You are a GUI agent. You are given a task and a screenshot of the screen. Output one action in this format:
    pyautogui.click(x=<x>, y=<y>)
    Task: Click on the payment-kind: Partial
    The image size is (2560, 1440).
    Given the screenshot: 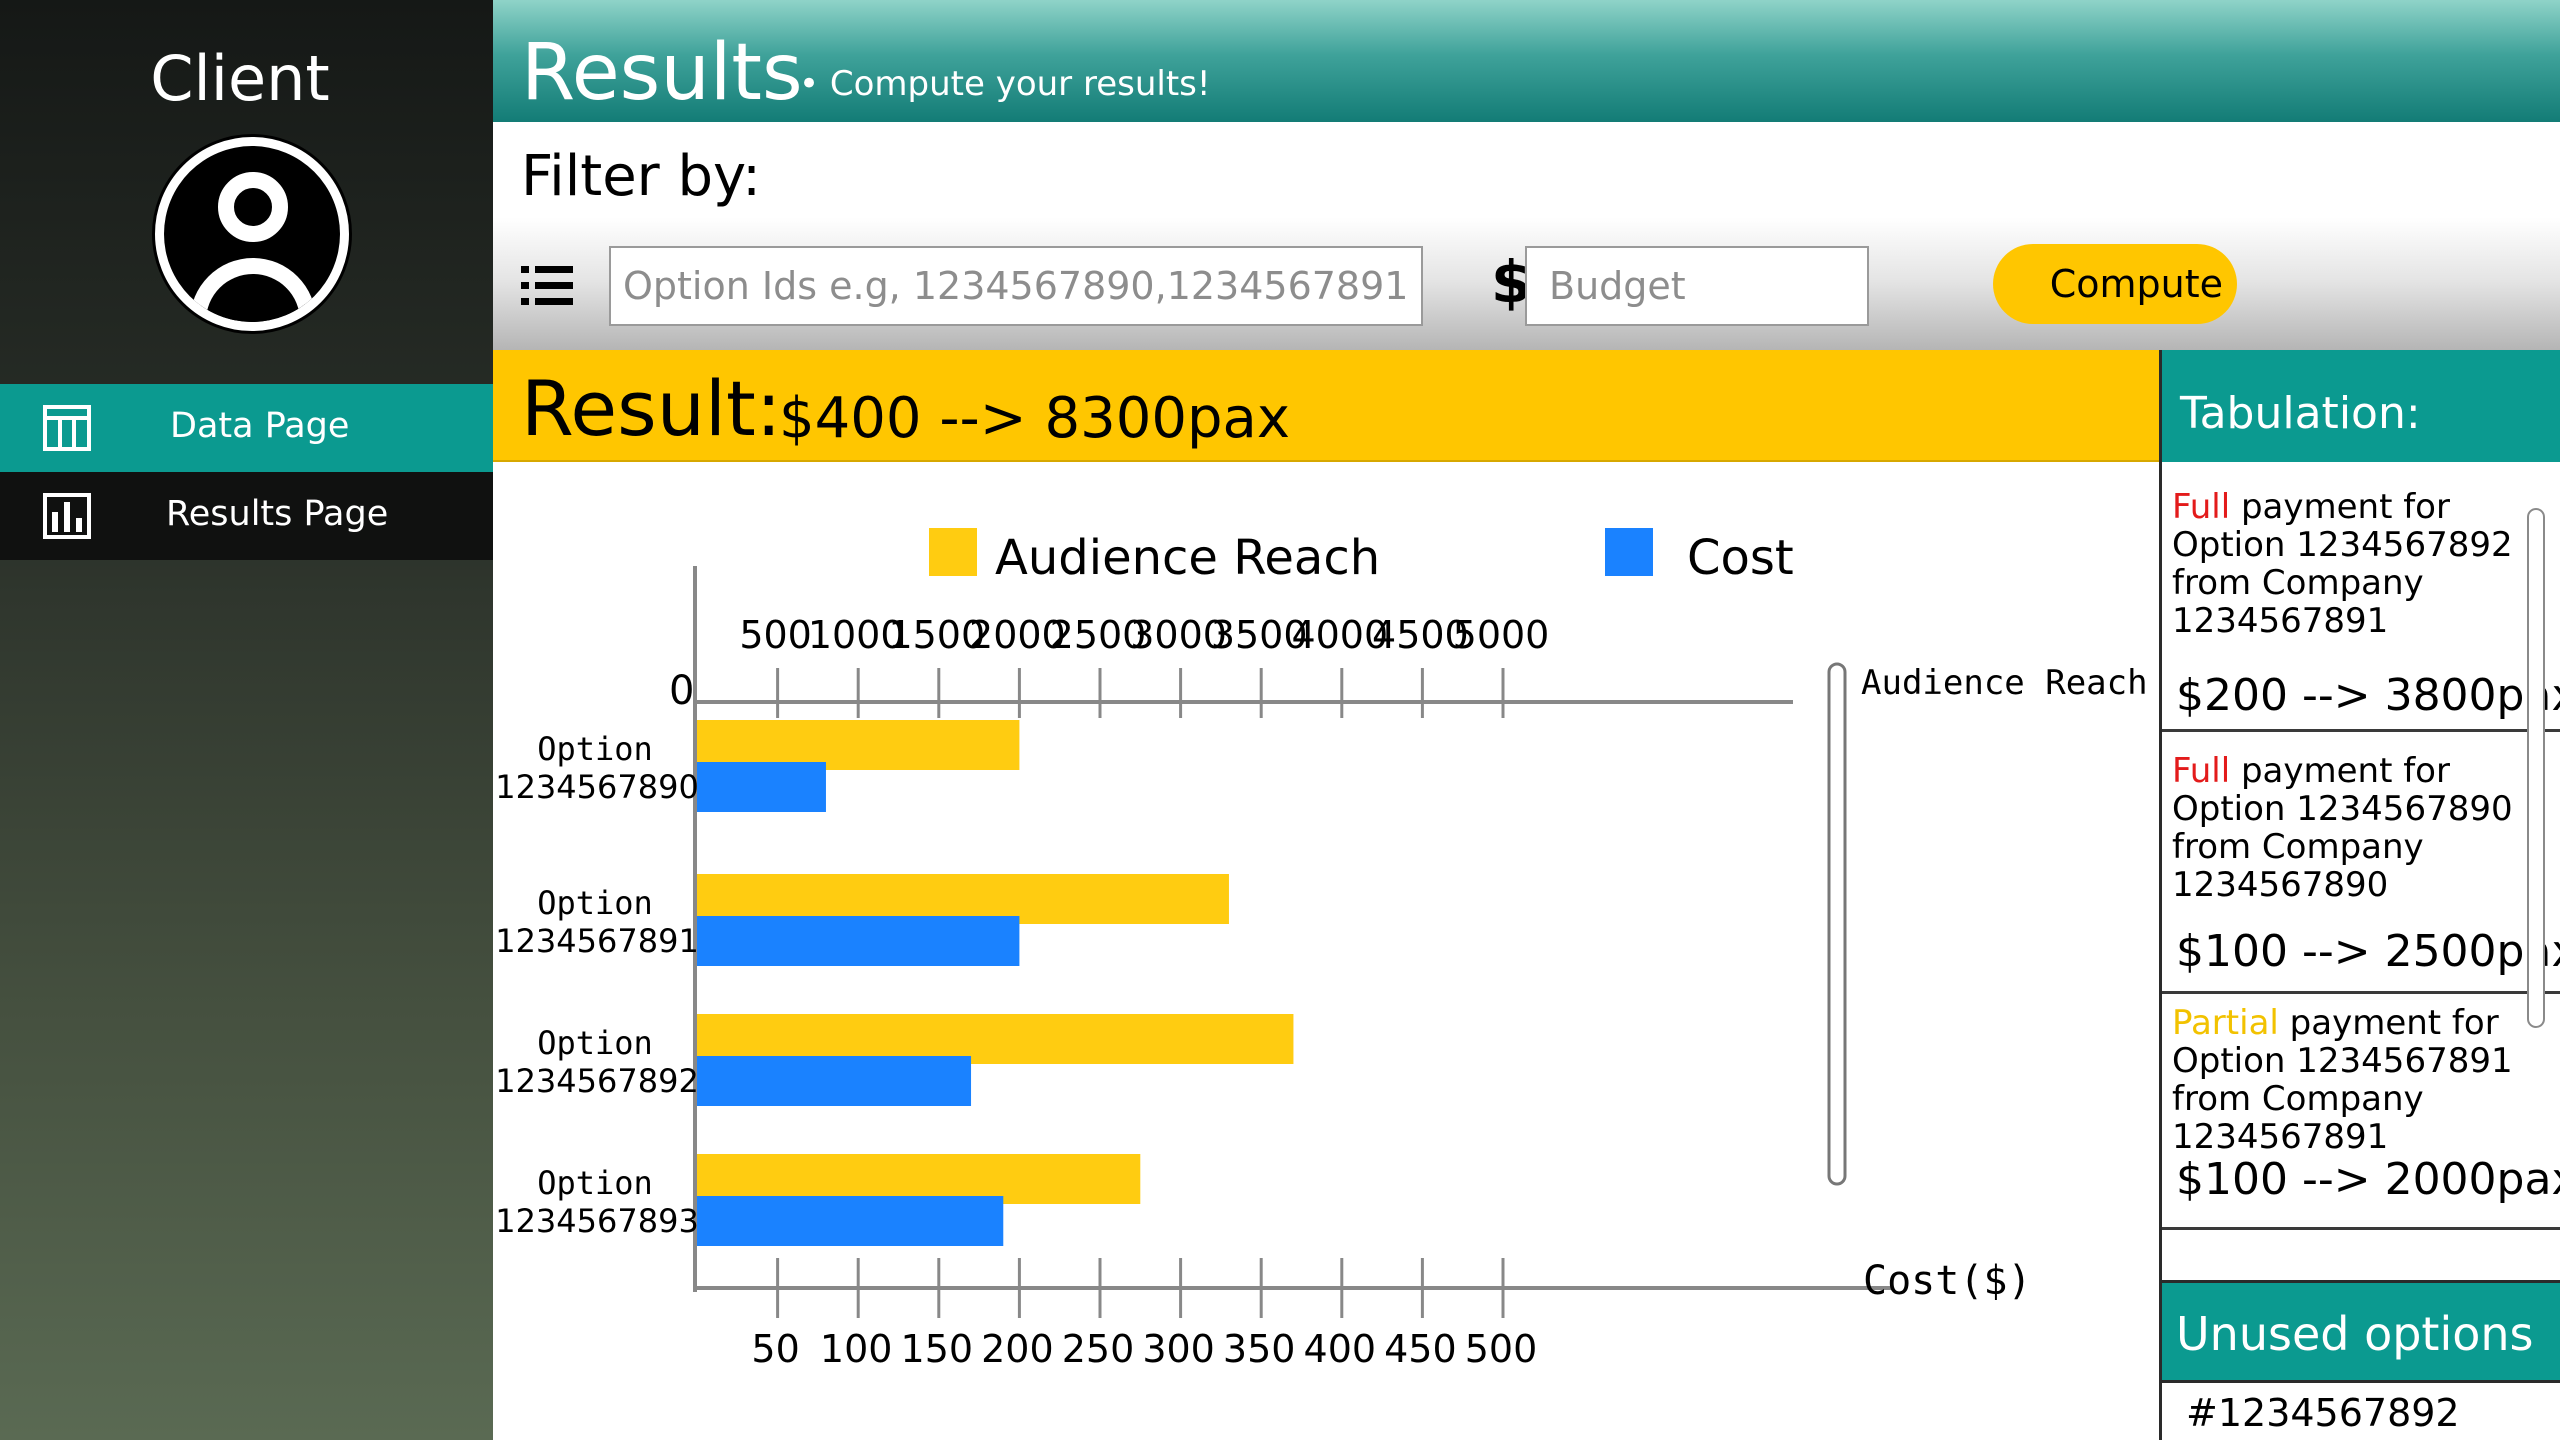 What is the action you would take?
    pyautogui.click(x=2225, y=1023)
    